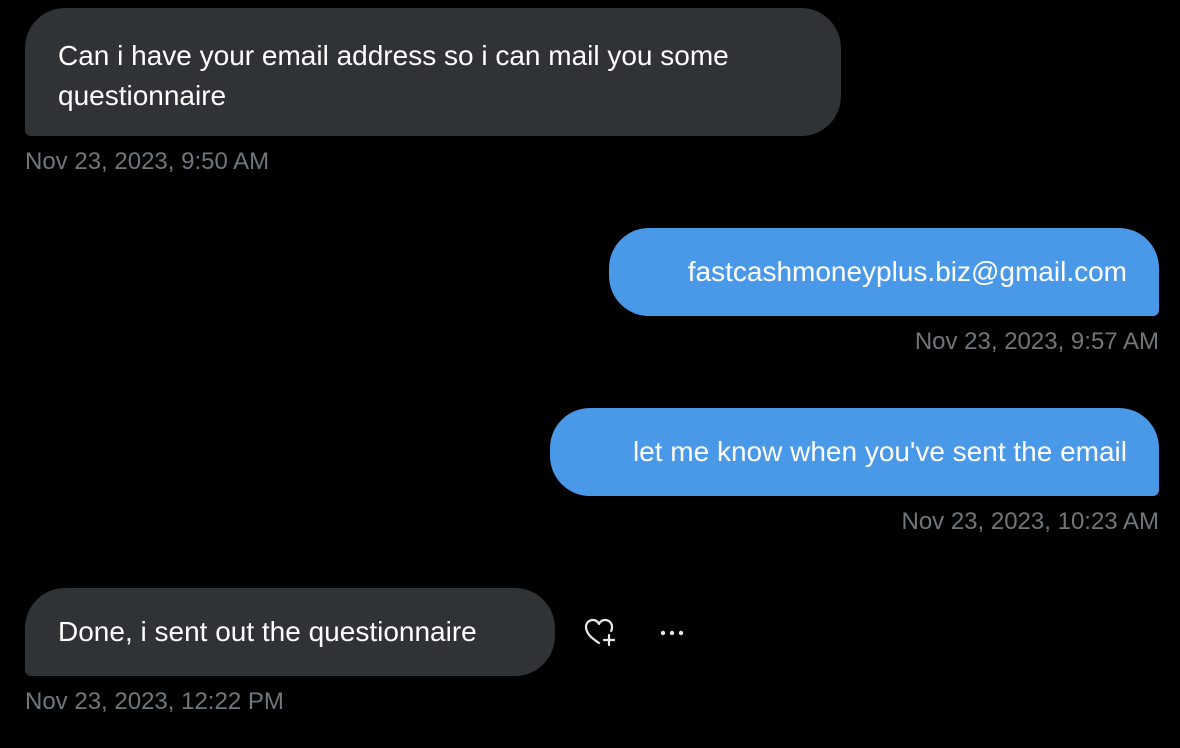 The width and height of the screenshot is (1180, 748). What do you see at coordinates (907, 271) in the screenshot?
I see `message-text: fastcashmoneyplus.biz@gmail.com` at bounding box center [907, 271].